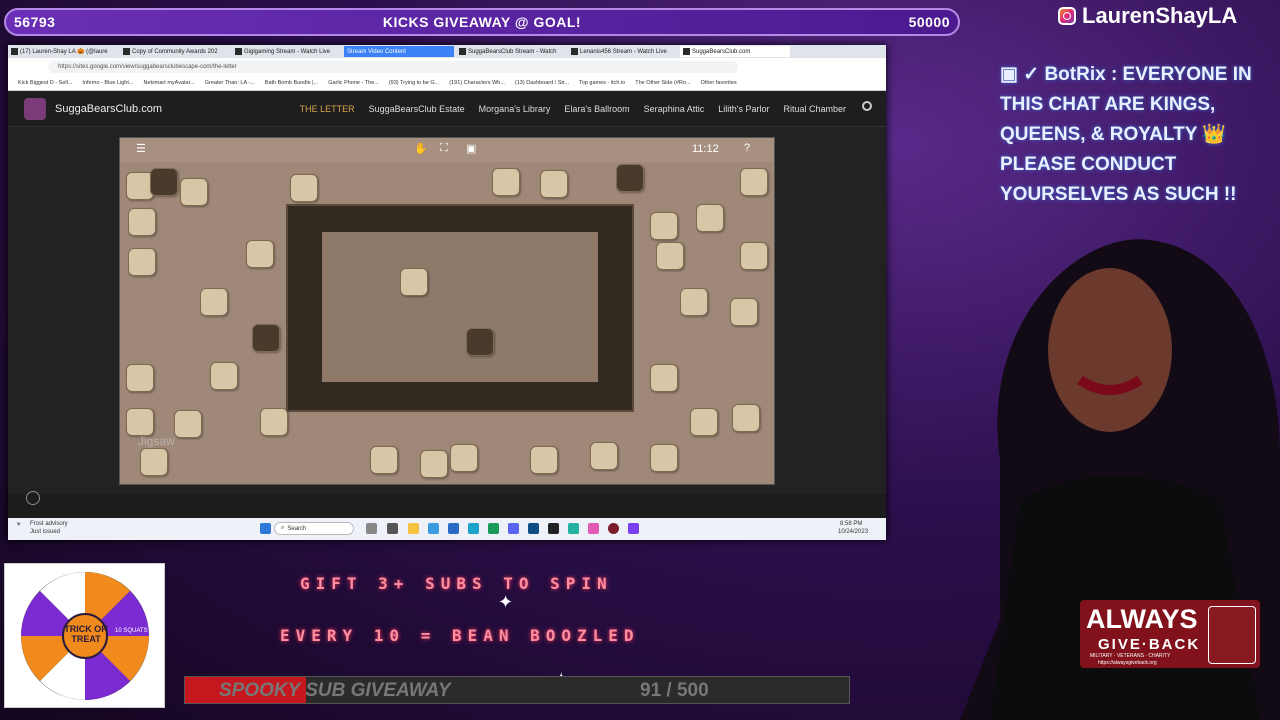 This screenshot has height=720, width=1280. I want to click on info-icon, so click(33, 498).